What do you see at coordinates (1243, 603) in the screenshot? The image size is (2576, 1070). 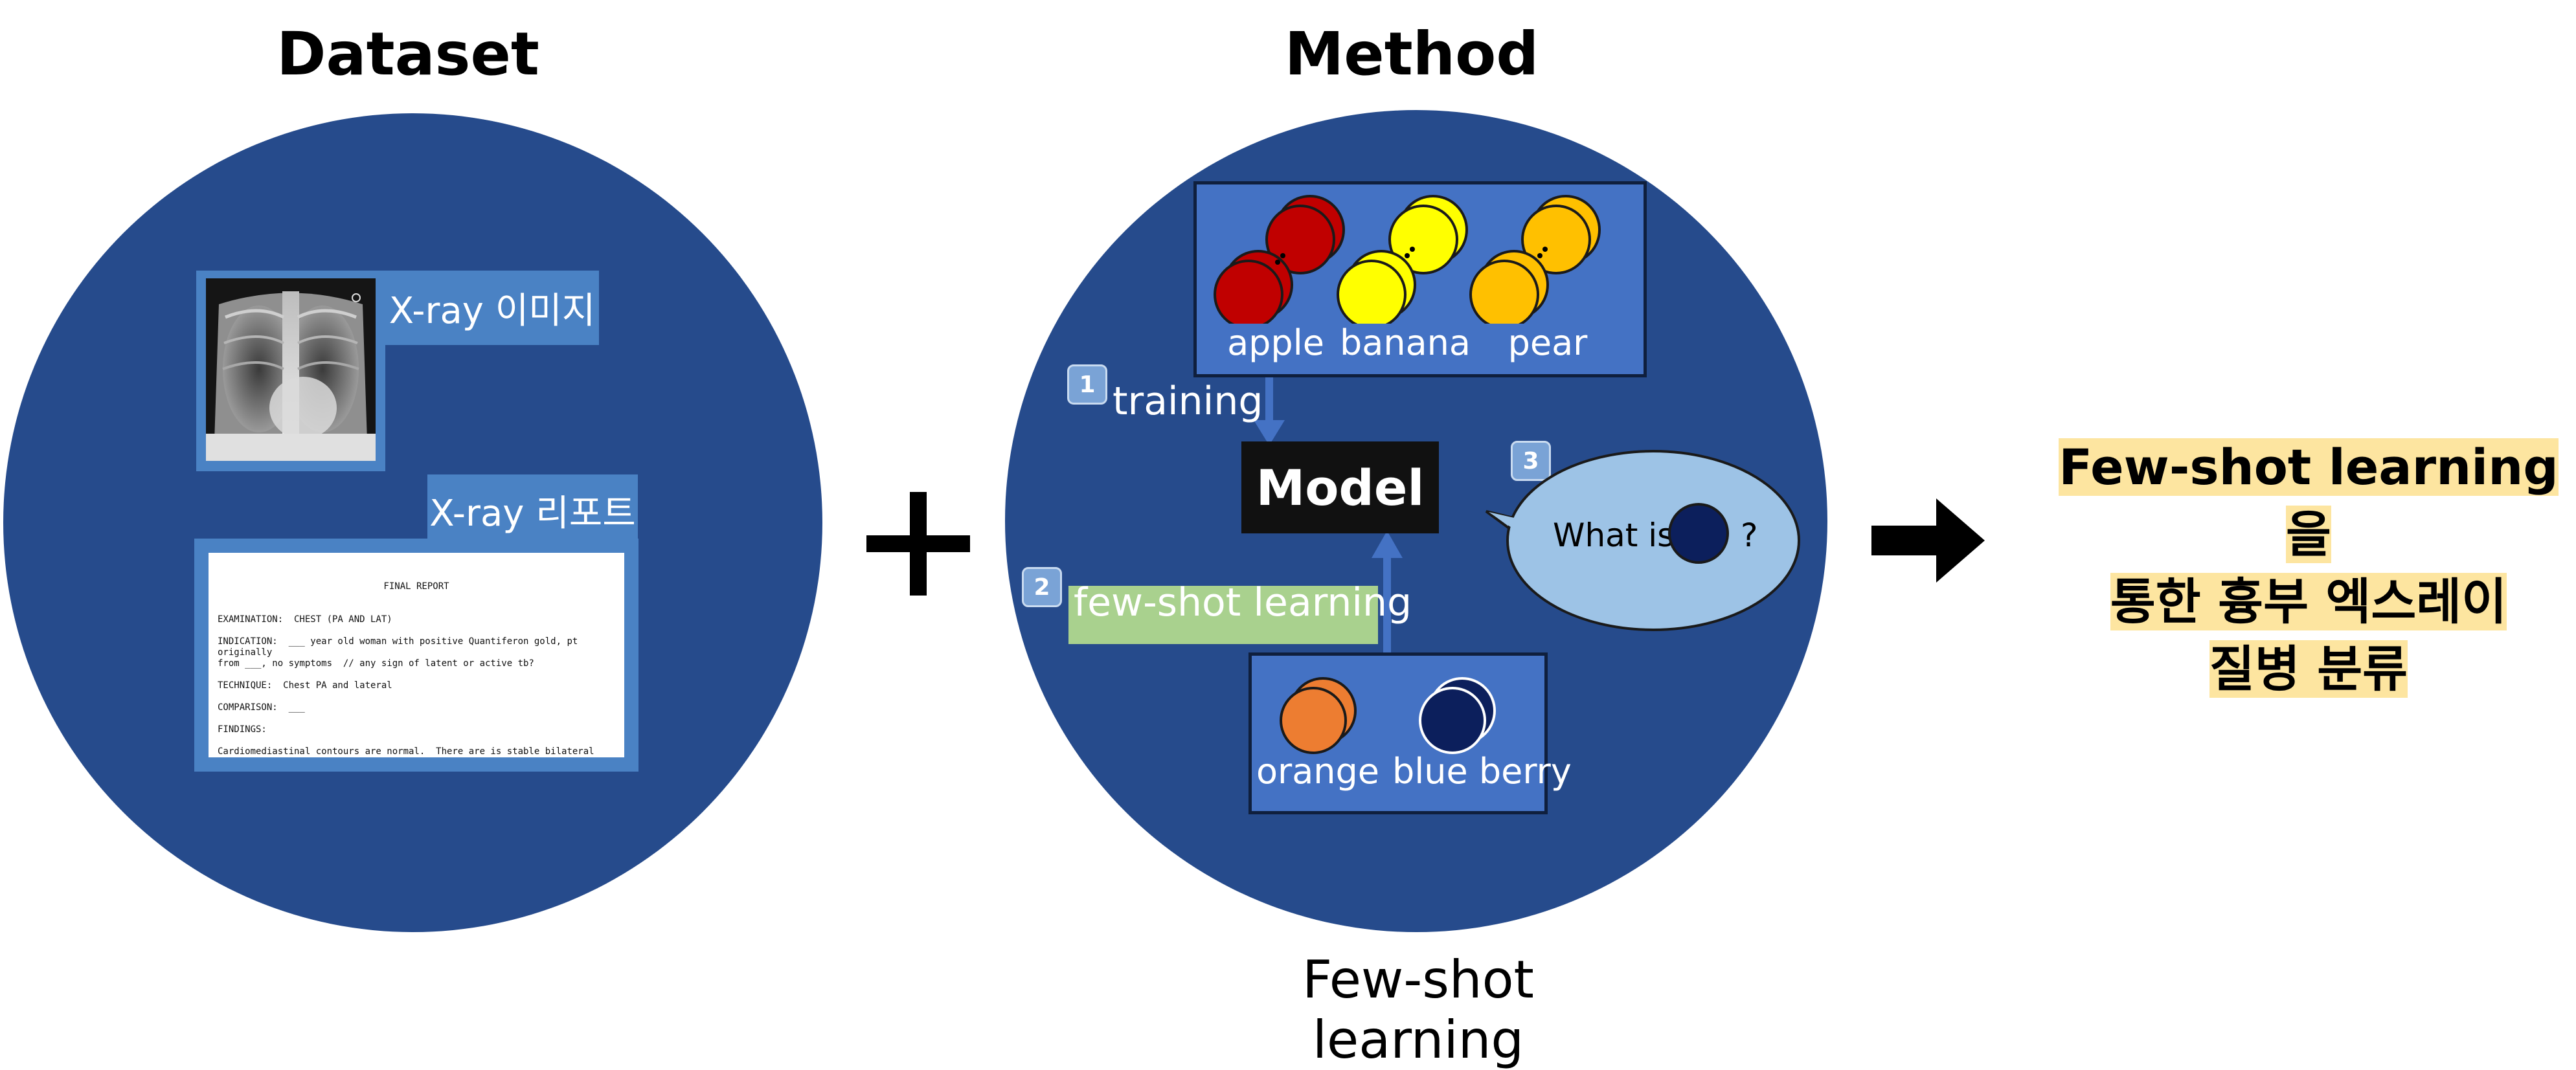 I see `step-2-label: few-shot learning` at bounding box center [1243, 603].